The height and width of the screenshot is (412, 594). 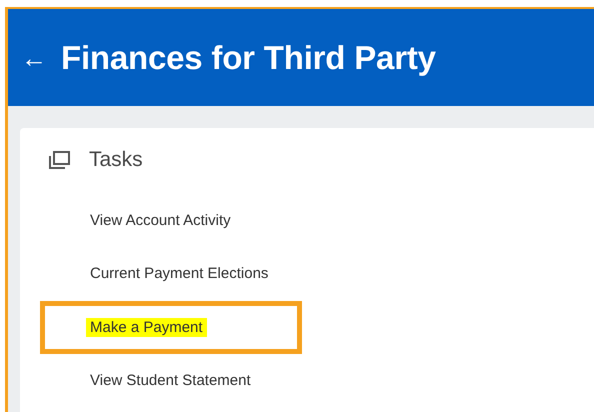 I want to click on card-title: Tasks, so click(x=116, y=160).